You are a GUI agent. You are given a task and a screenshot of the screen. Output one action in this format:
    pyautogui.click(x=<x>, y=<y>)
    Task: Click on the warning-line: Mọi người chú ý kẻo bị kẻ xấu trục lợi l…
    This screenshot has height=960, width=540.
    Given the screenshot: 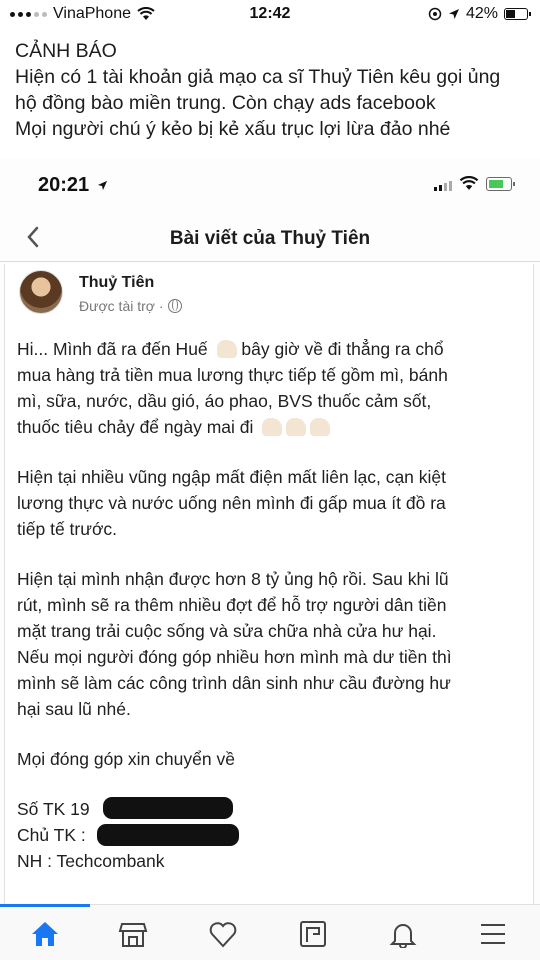 What is the action you would take?
    pyautogui.click(x=233, y=129)
    